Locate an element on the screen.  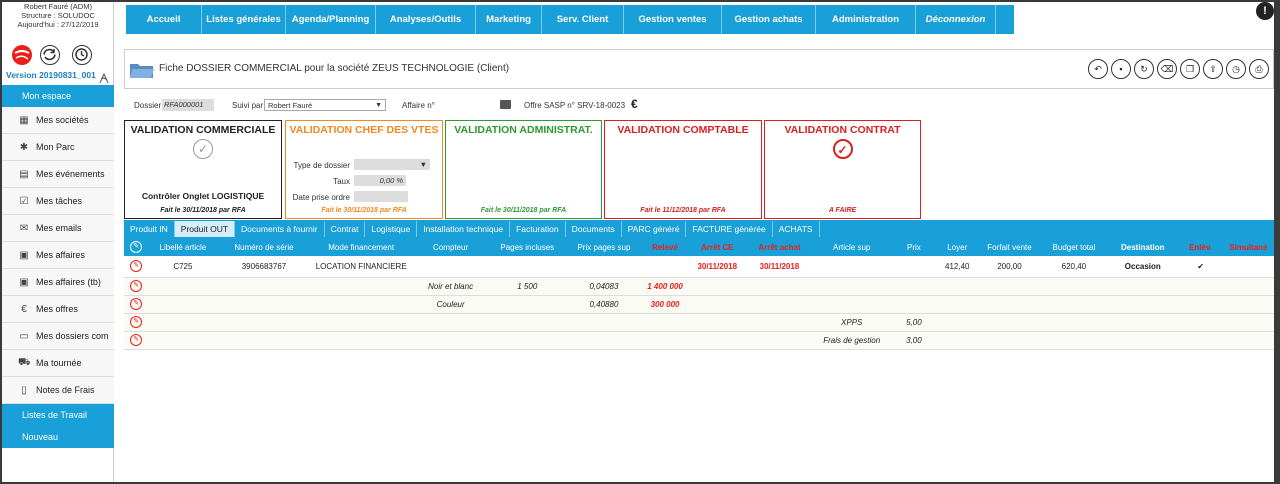
menu-item-mes-emails: ✉ Mes emails is located at coordinates (58, 228).